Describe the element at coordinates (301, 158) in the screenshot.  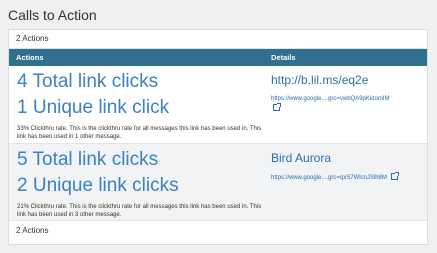
I see `link-title: Bird Aurora` at that location.